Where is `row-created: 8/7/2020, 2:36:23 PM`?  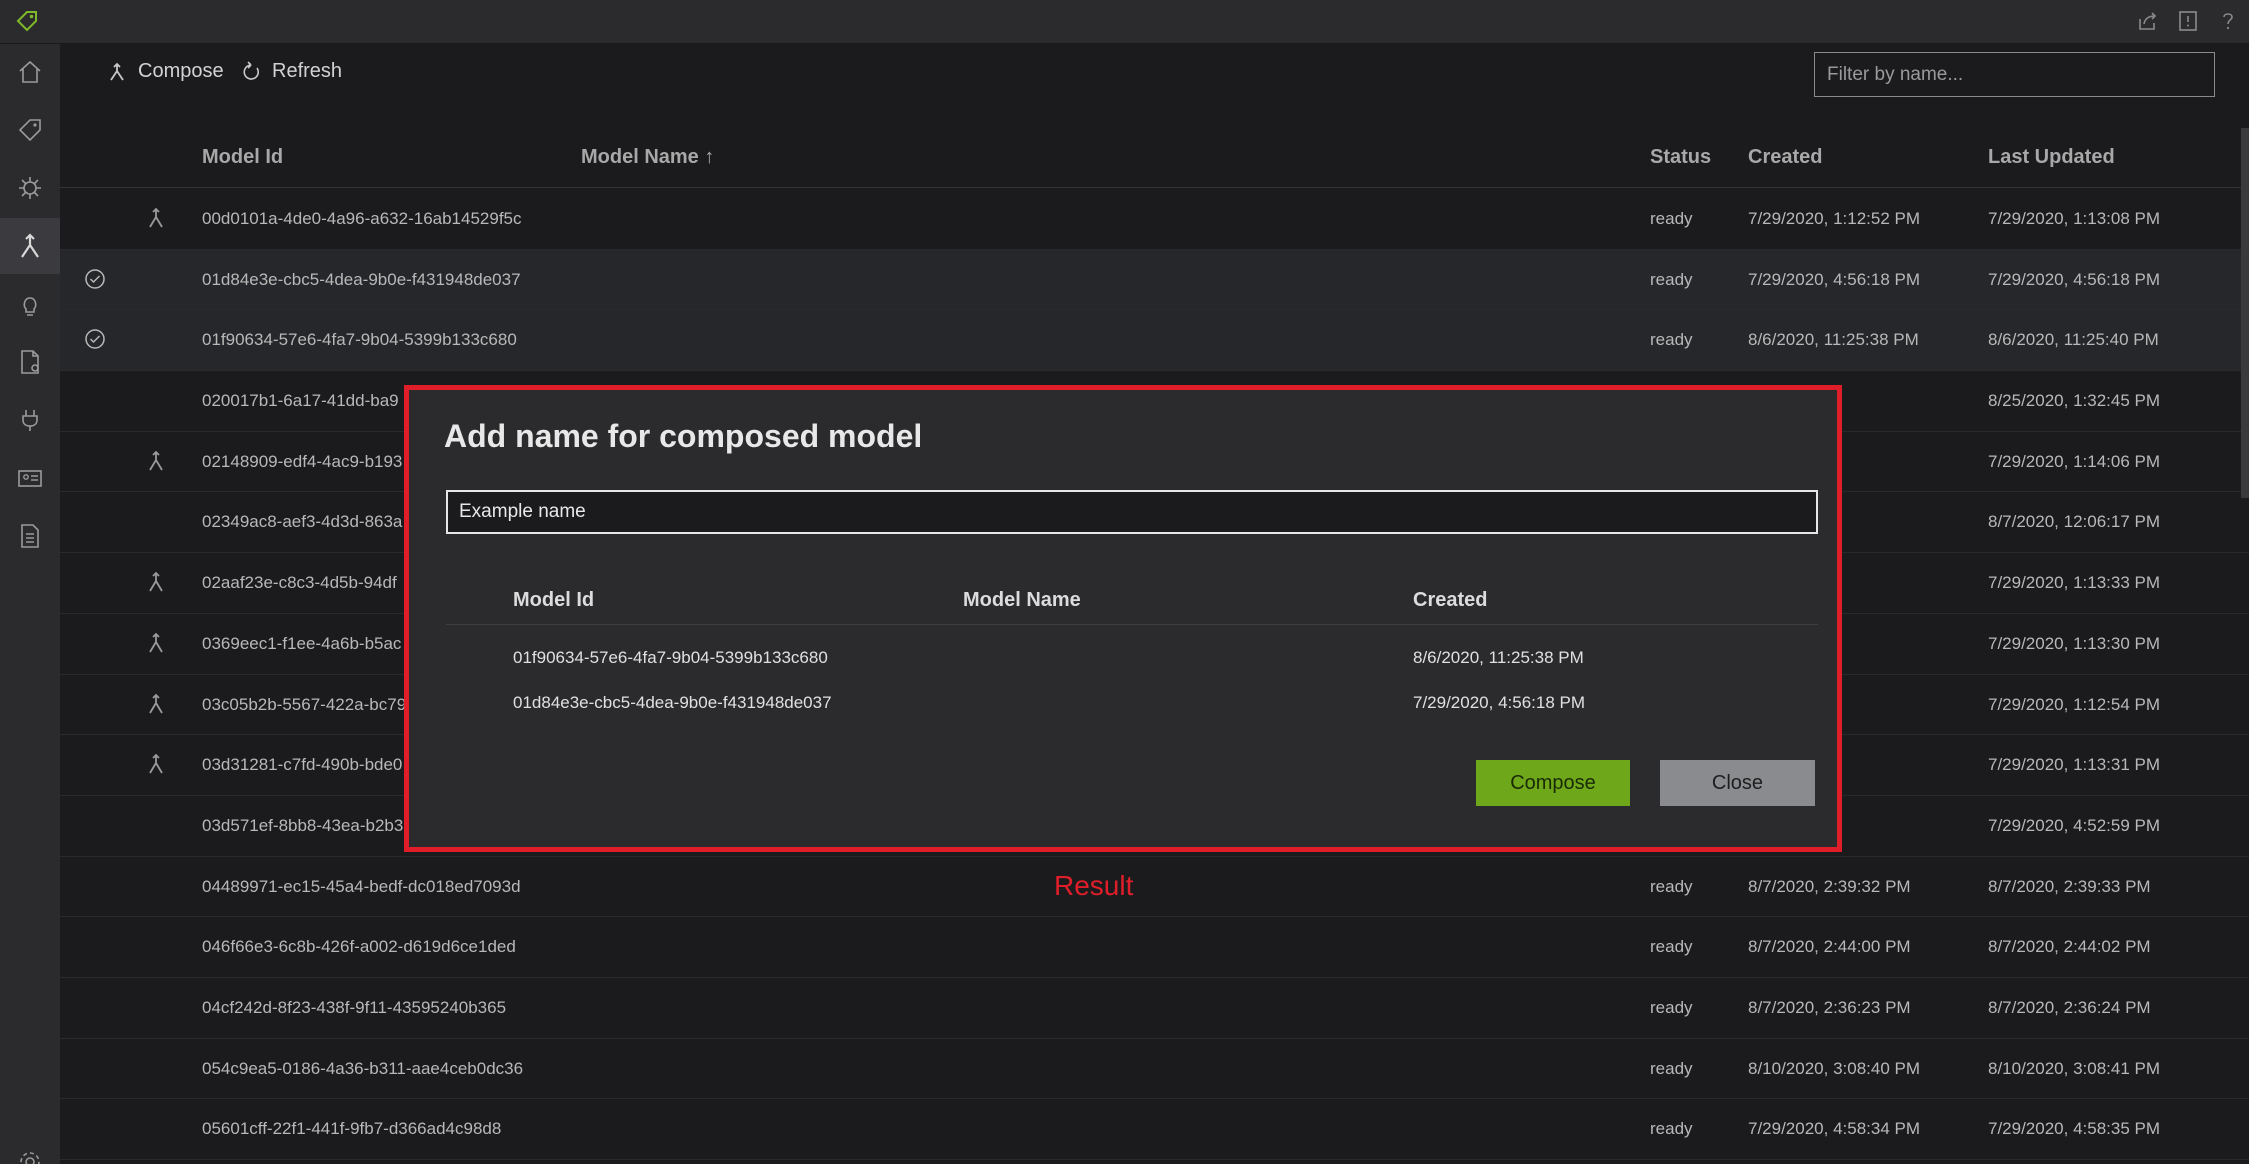 row-created: 8/7/2020, 2:36:23 PM is located at coordinates (1829, 1007).